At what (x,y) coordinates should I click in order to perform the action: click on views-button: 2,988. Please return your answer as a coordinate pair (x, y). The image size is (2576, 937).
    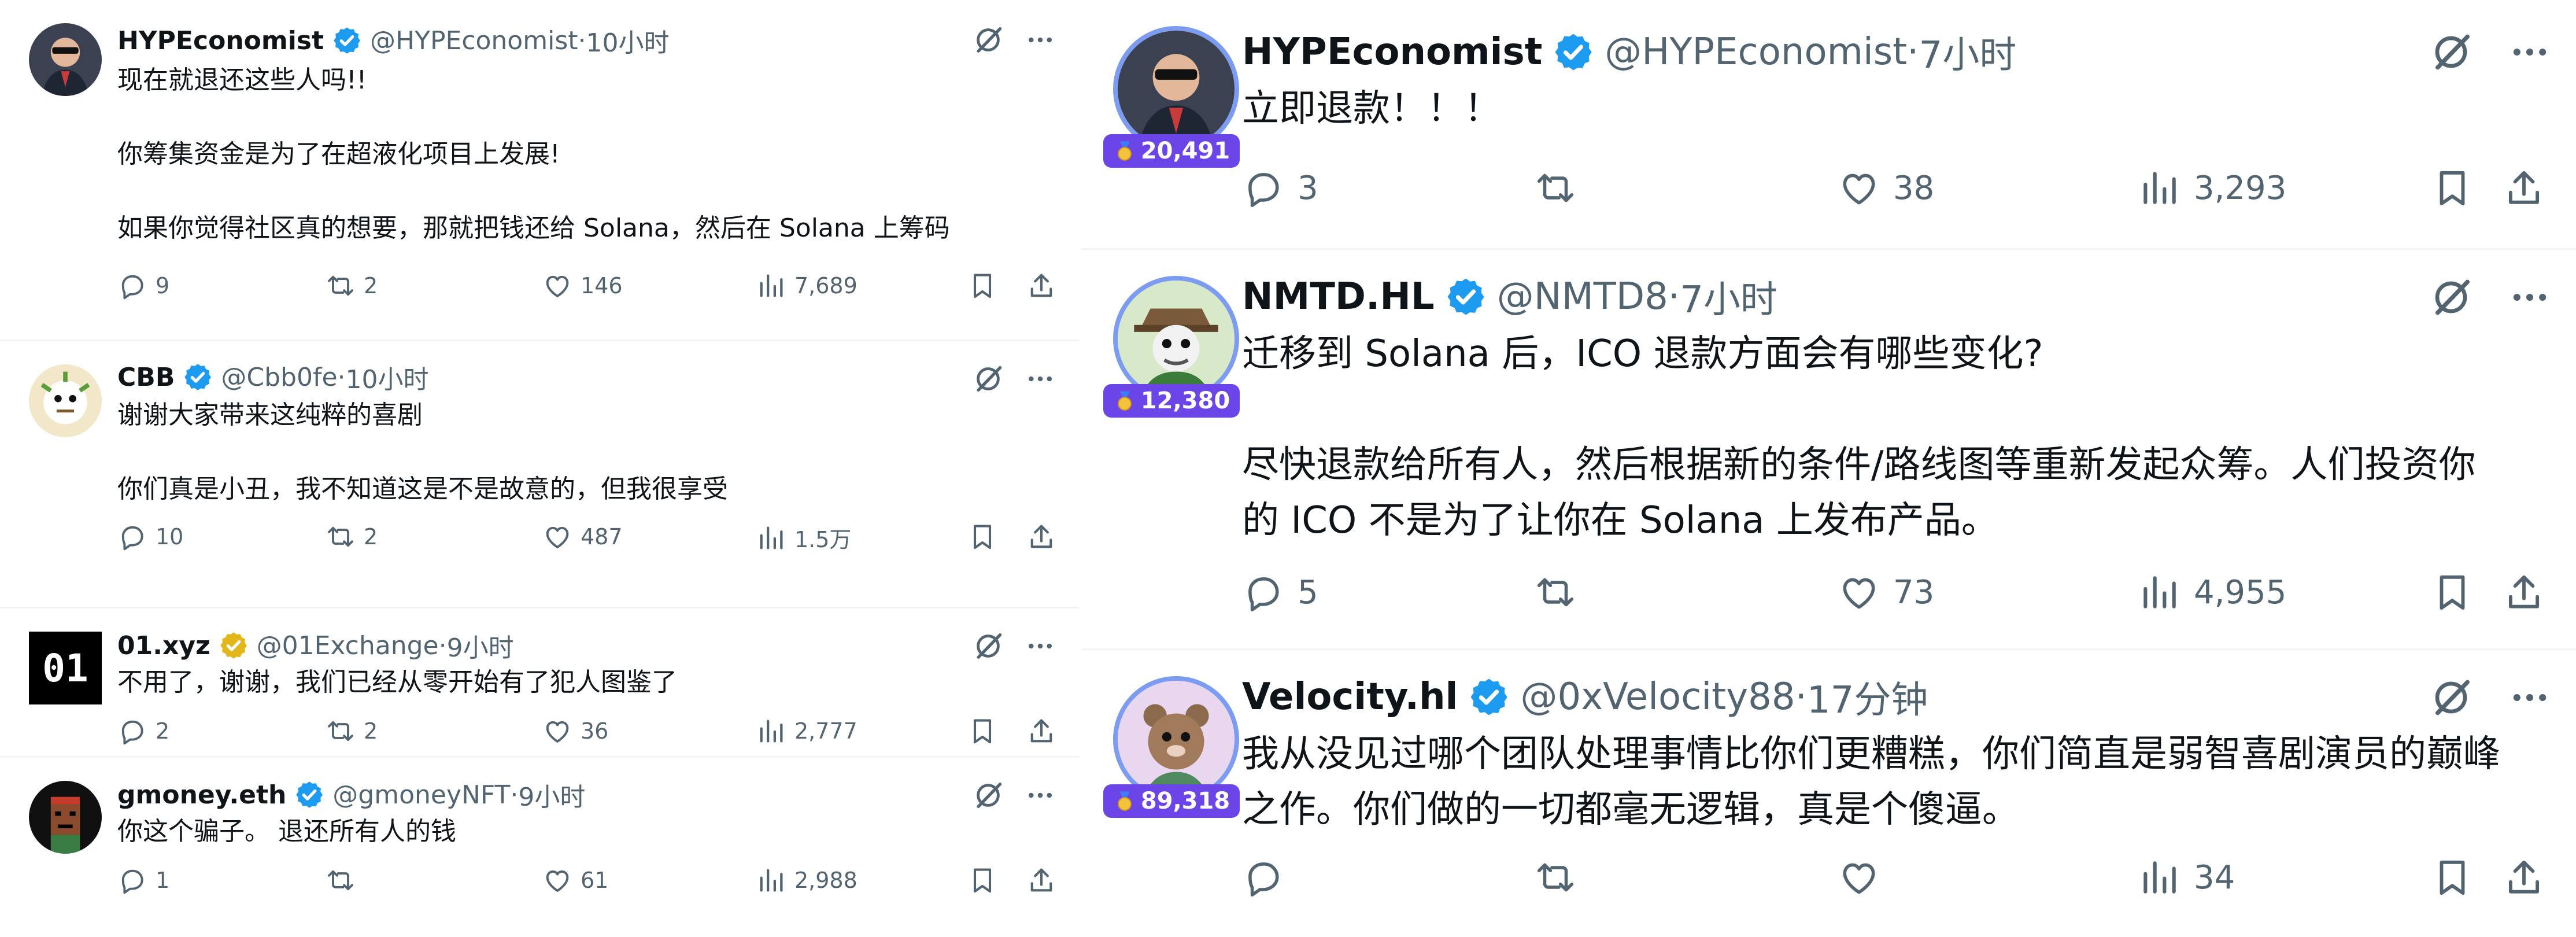
    Looking at the image, I should click on (807, 880).